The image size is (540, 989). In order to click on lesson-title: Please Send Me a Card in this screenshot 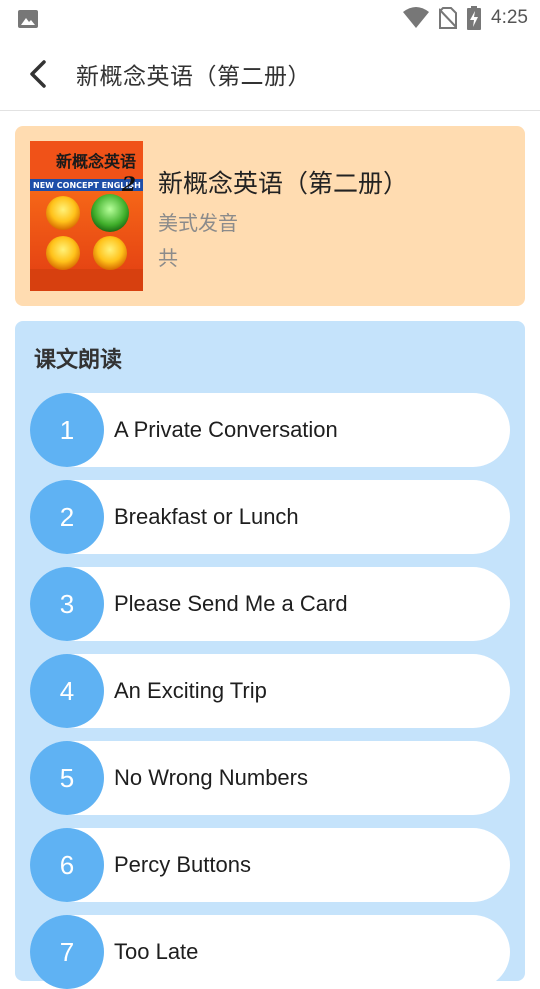, I will do `click(231, 603)`.